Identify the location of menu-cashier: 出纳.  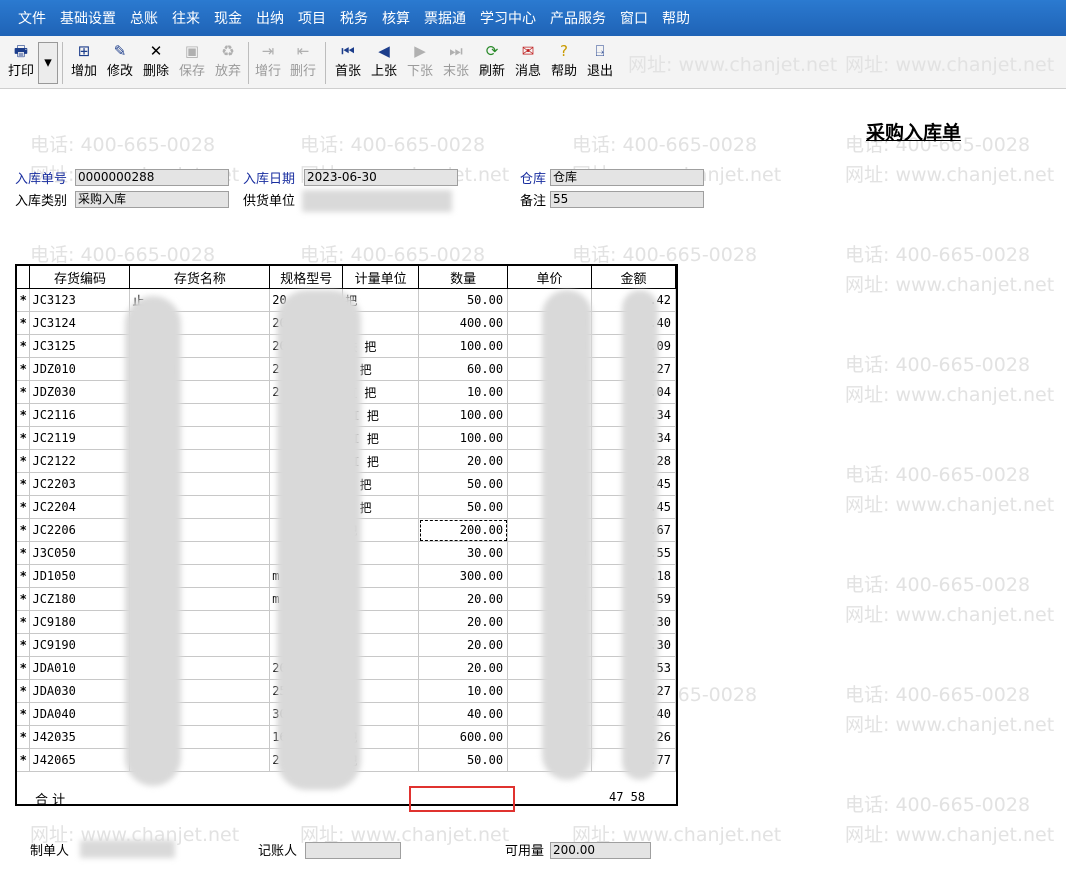
(270, 18).